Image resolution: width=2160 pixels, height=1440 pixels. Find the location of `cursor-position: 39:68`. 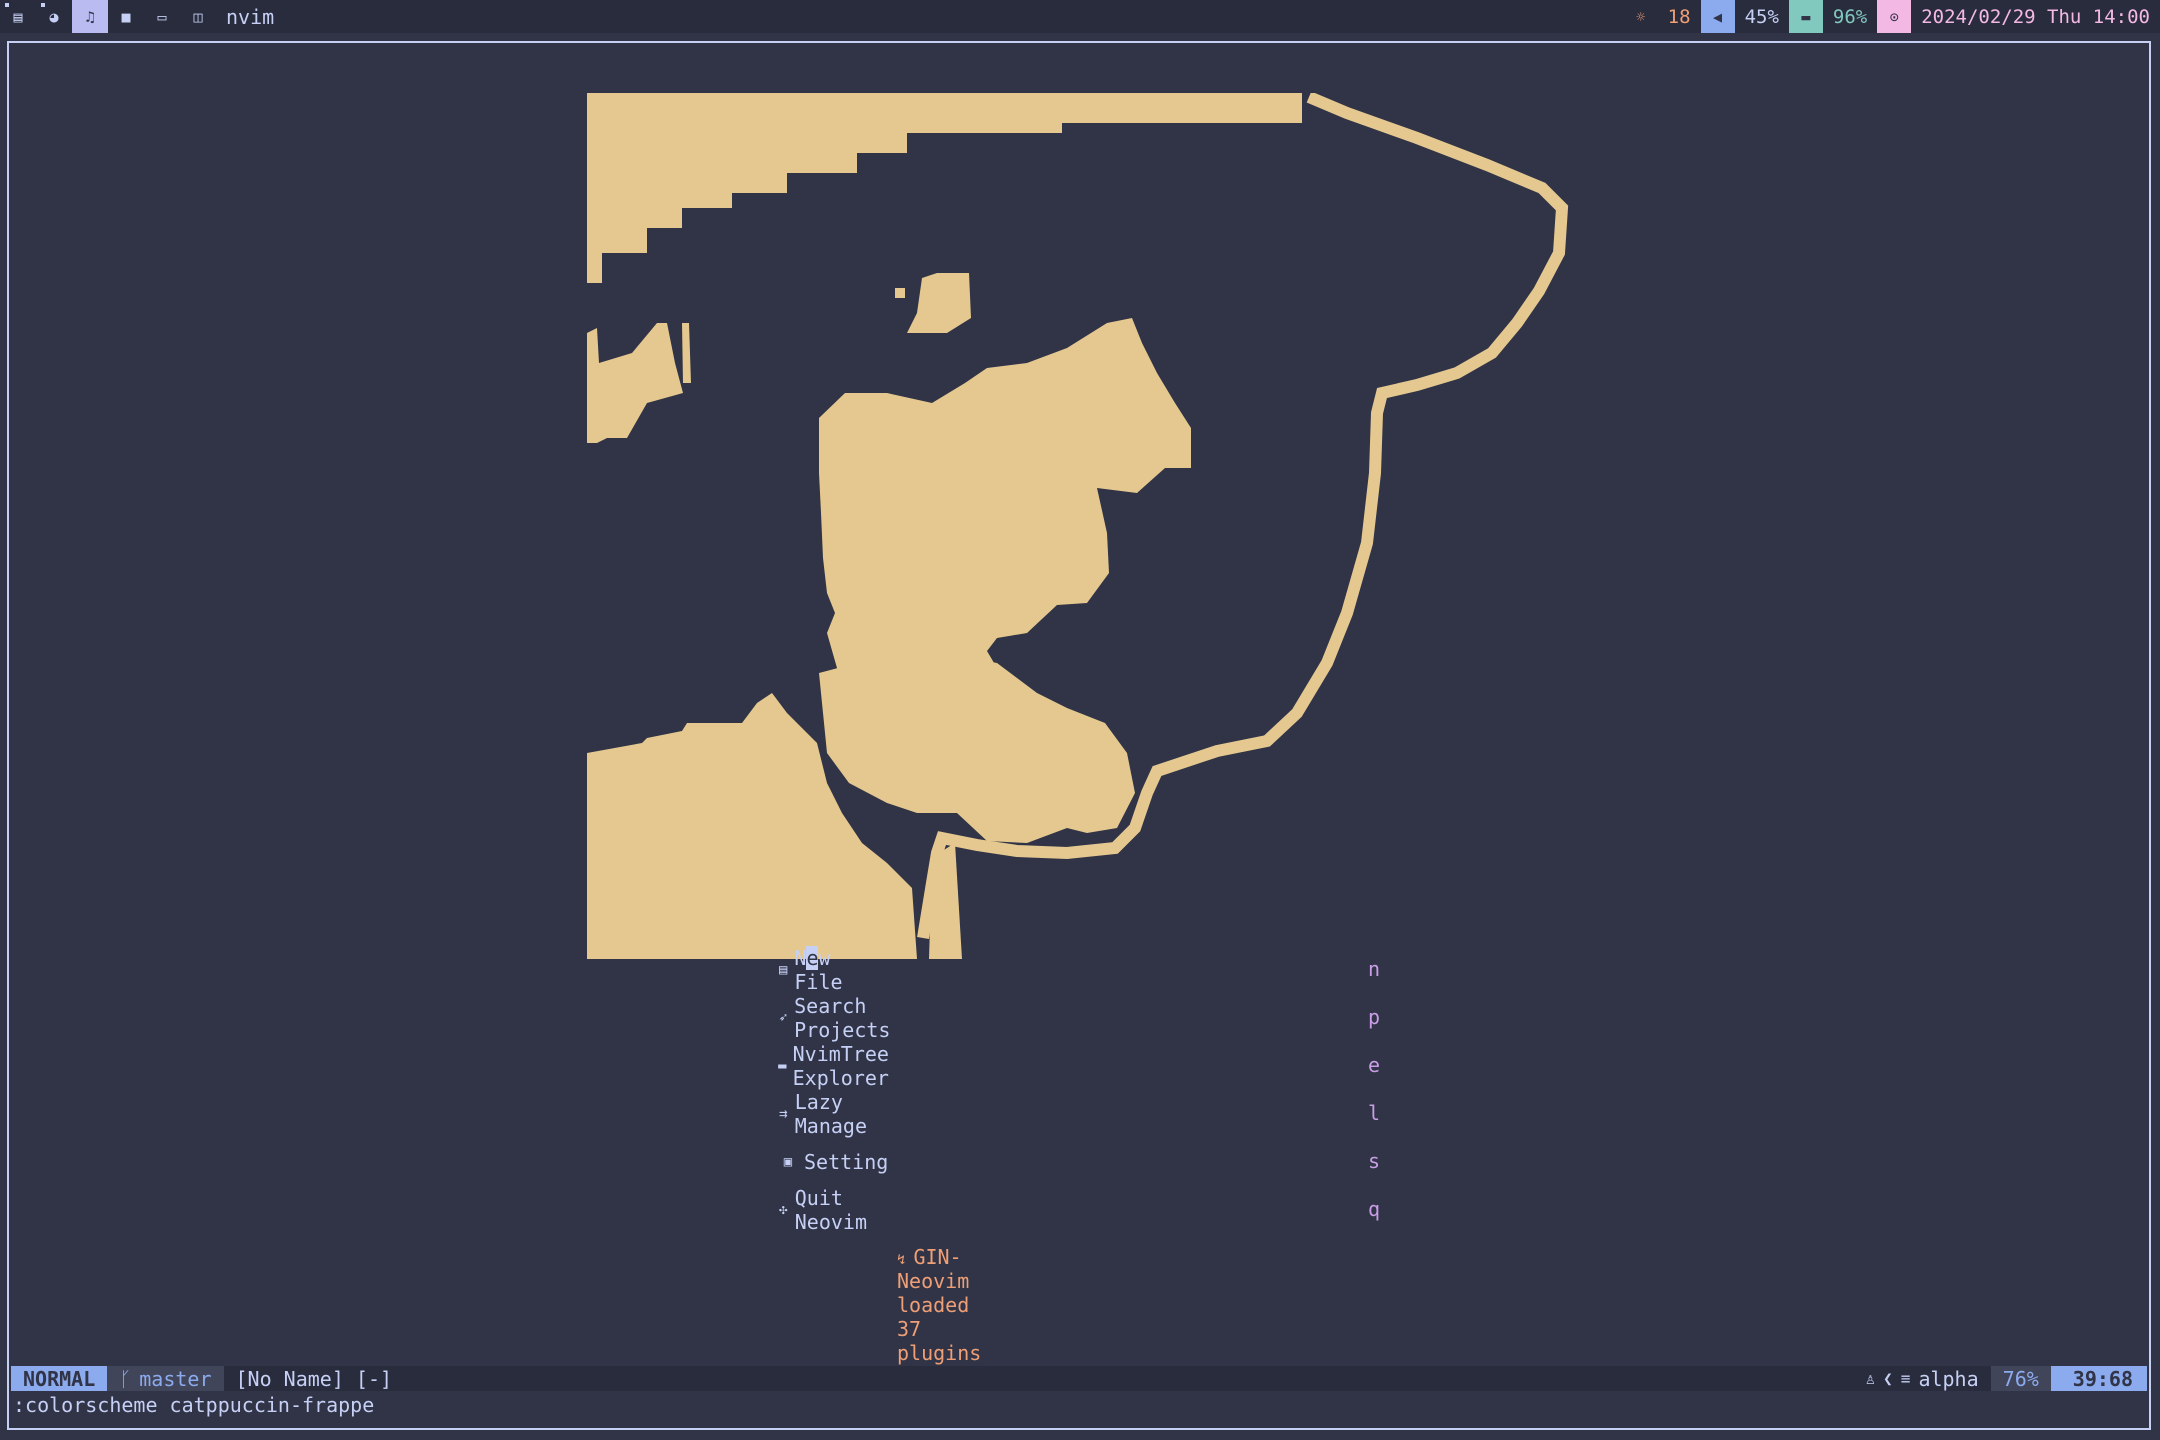

cursor-position: 39:68 is located at coordinates (2098, 1378).